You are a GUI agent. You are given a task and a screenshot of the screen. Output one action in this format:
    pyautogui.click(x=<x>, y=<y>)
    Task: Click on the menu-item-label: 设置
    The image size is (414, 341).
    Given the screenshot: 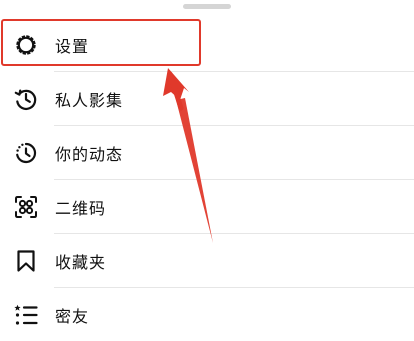 What is the action you would take?
    pyautogui.click(x=72, y=46)
    